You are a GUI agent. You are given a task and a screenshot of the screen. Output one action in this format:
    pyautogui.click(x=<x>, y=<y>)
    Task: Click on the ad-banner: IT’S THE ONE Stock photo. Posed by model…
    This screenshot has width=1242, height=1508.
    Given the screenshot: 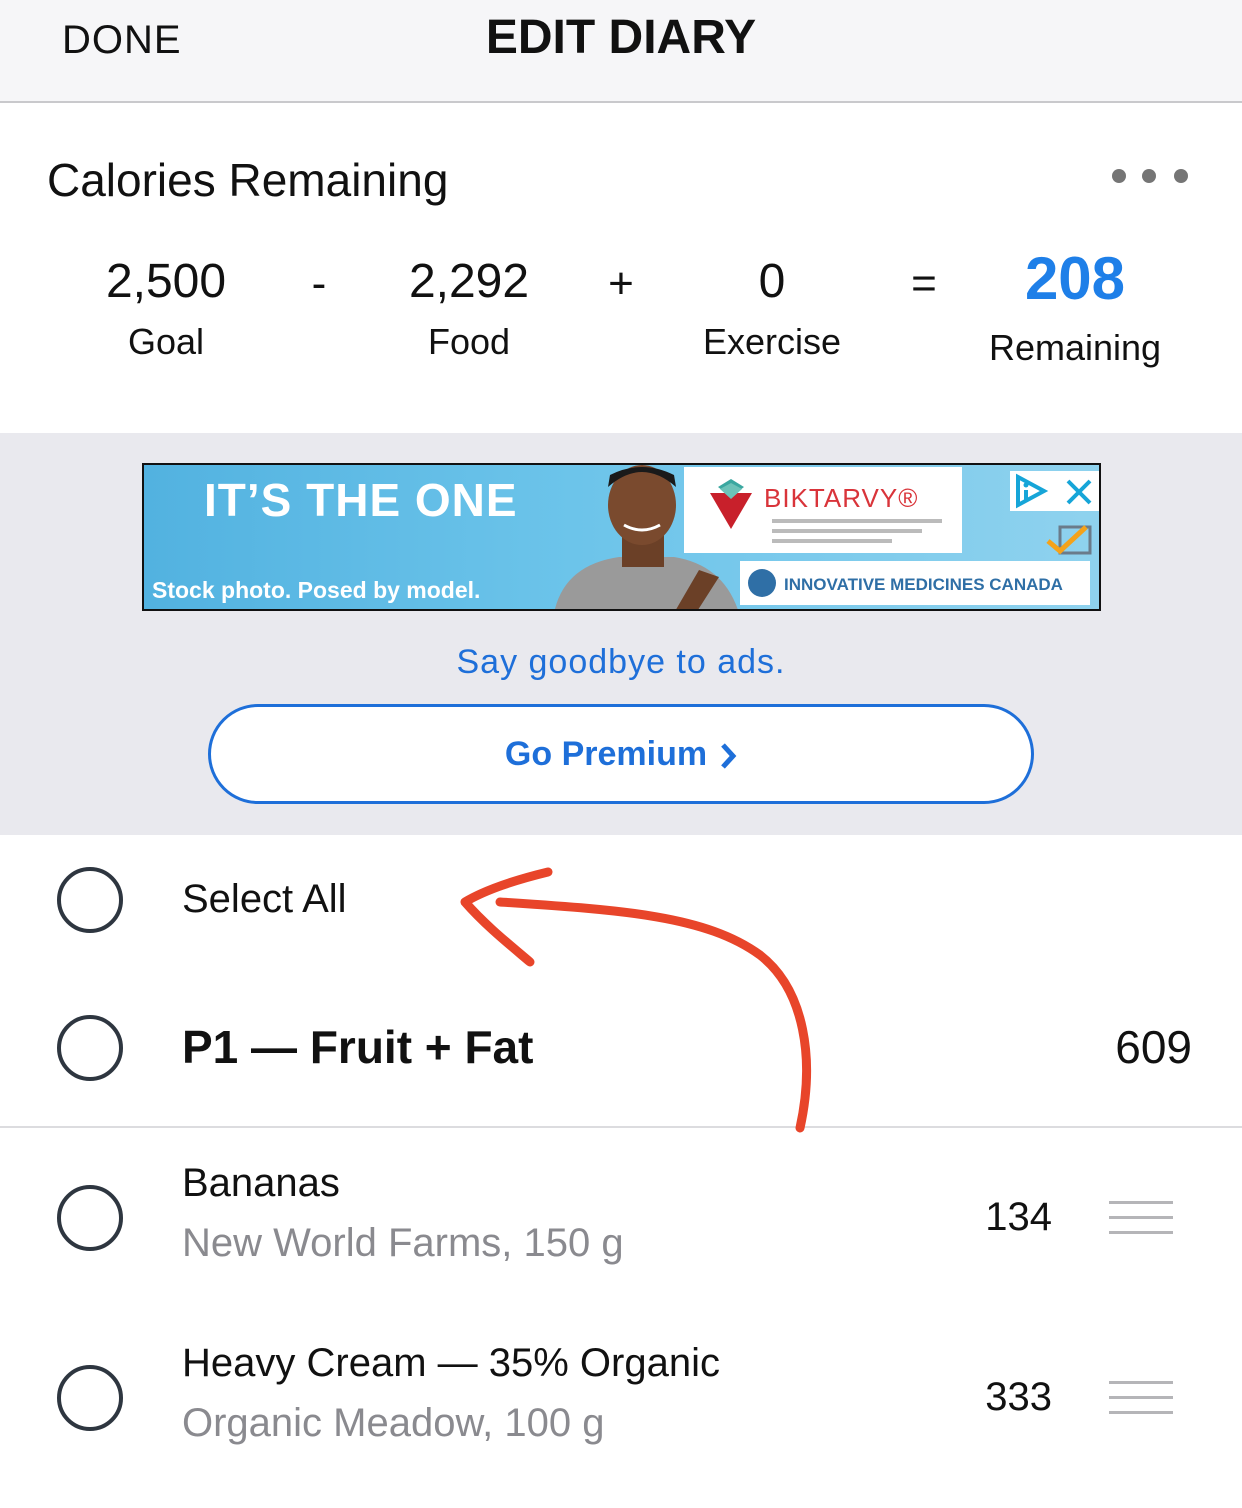 What is the action you would take?
    pyautogui.click(x=621, y=537)
    